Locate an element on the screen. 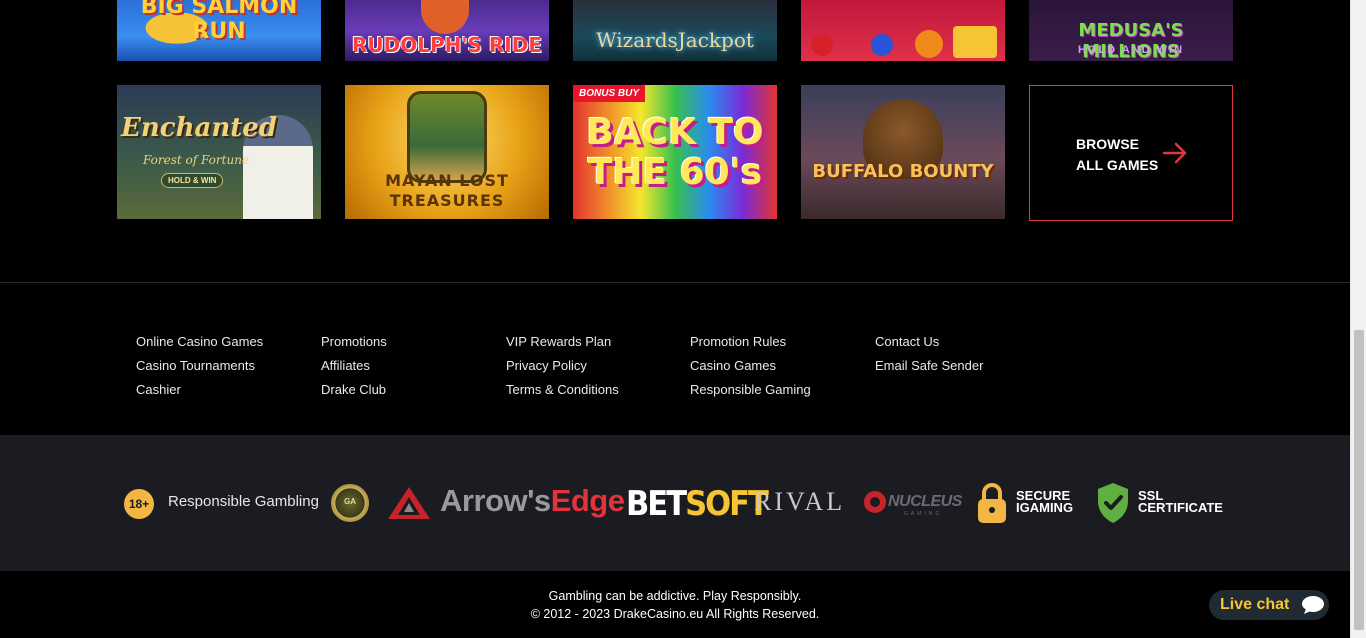  game-tile-big-salmon-run: BIG SALMON RUN is located at coordinates (219, 30).